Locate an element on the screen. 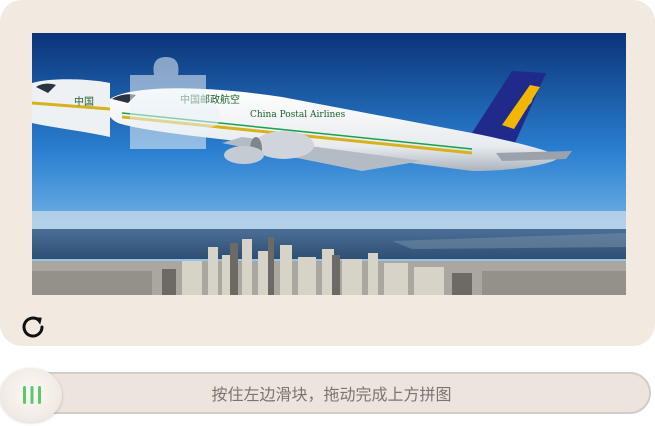  slider-hint: 按住左边滑块，拖动完成上方拼图 is located at coordinates (331, 394).